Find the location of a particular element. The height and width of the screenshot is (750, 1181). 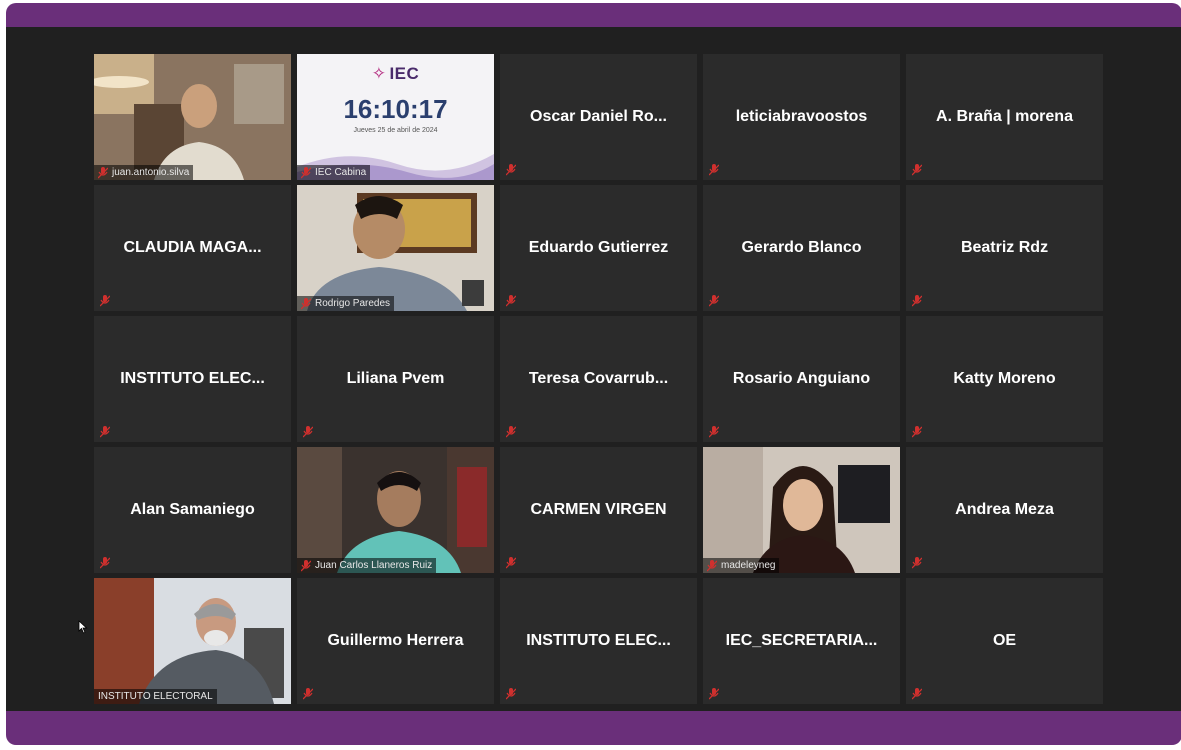

participant-name: Guillermo Herrera is located at coordinates (395, 640).